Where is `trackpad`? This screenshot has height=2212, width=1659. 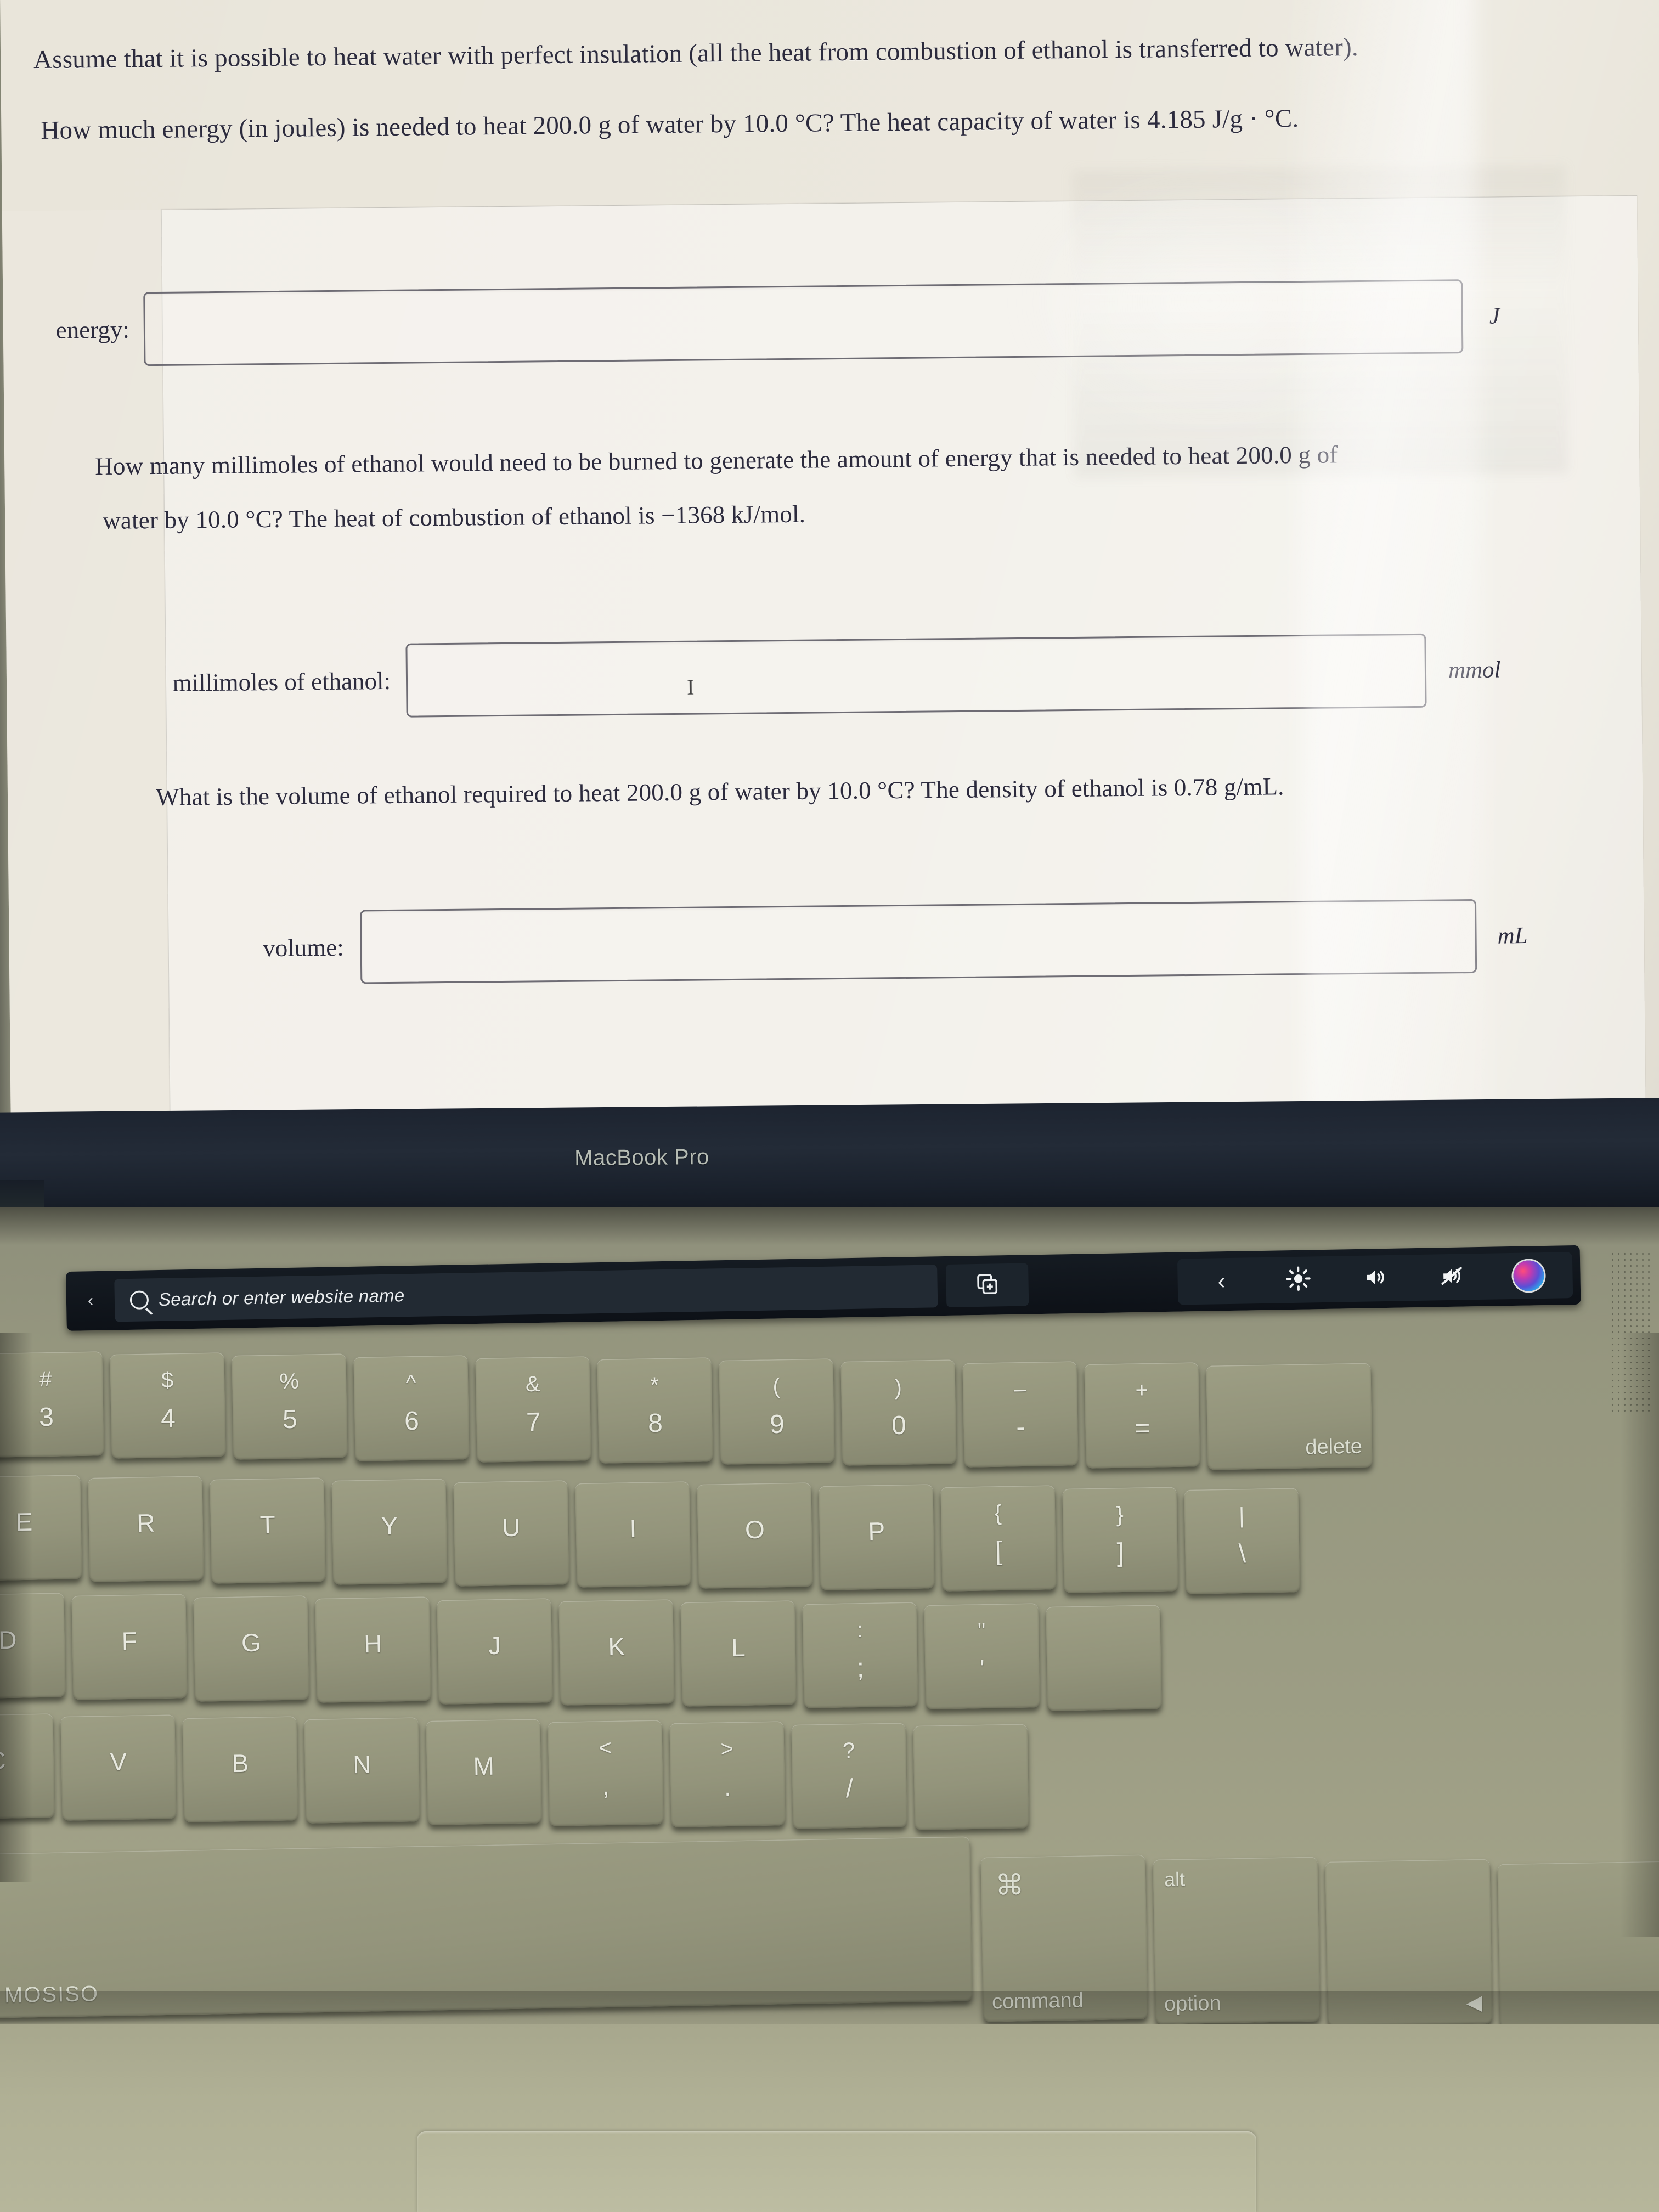
trackpad is located at coordinates (837, 2171).